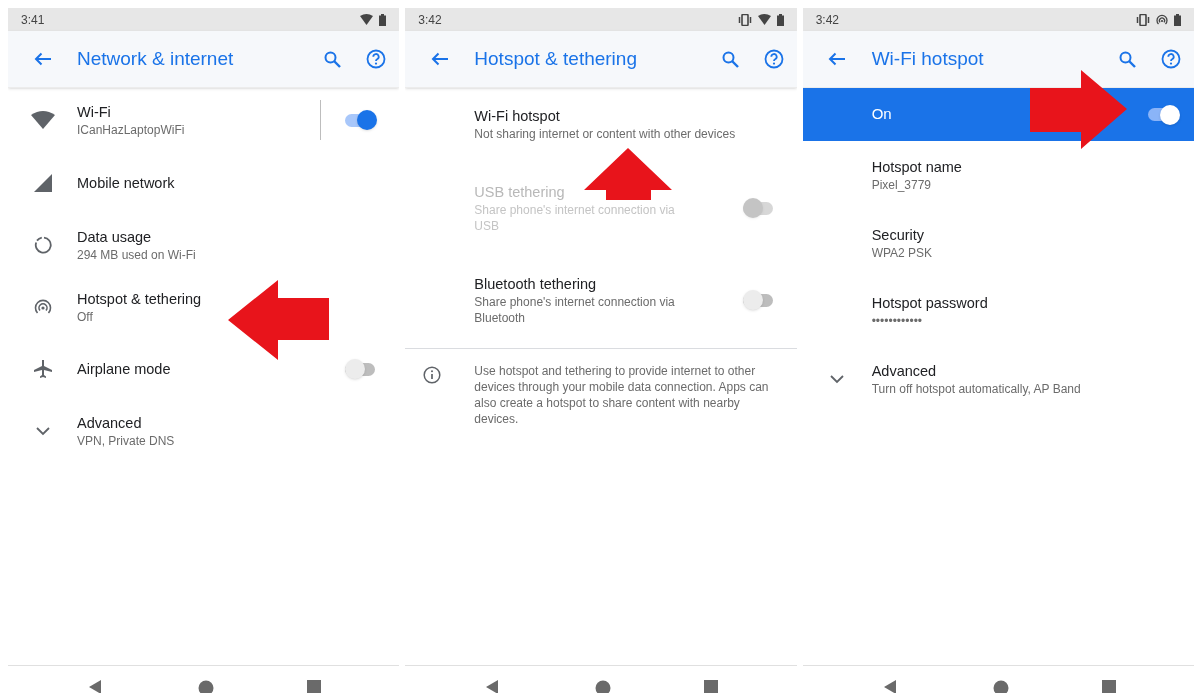 The width and height of the screenshot is (1194, 693). Describe the element at coordinates (204, 183) in the screenshot. I see `settings-item: Mobile network` at that location.